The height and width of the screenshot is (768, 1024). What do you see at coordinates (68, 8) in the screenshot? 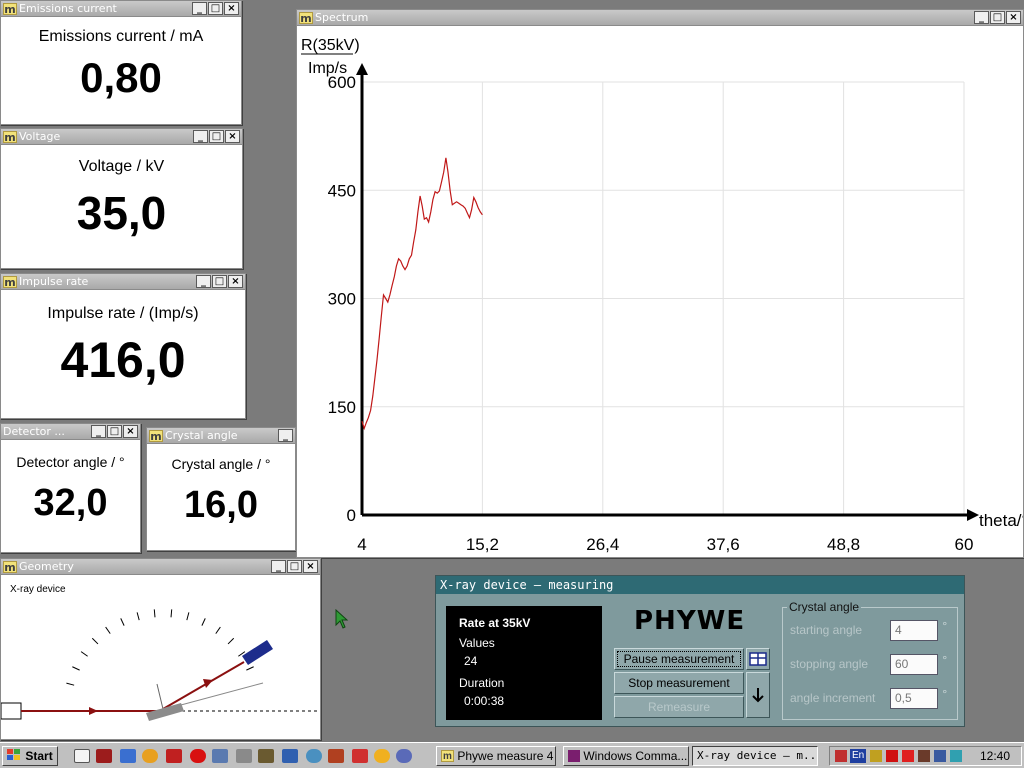
I see `window-title: Emissions current` at bounding box center [68, 8].